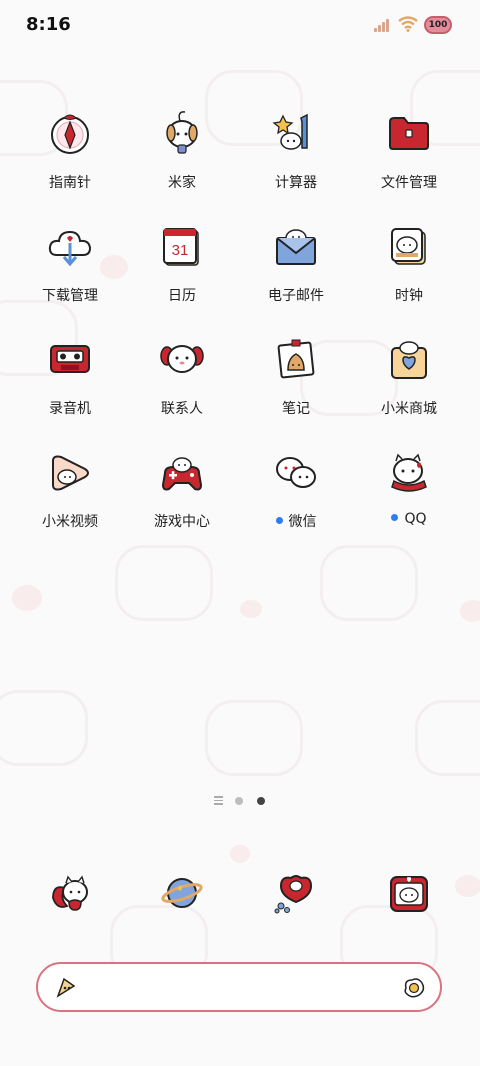 The height and width of the screenshot is (1066, 480). I want to click on app-email: 电子邮件, so click(296, 263).